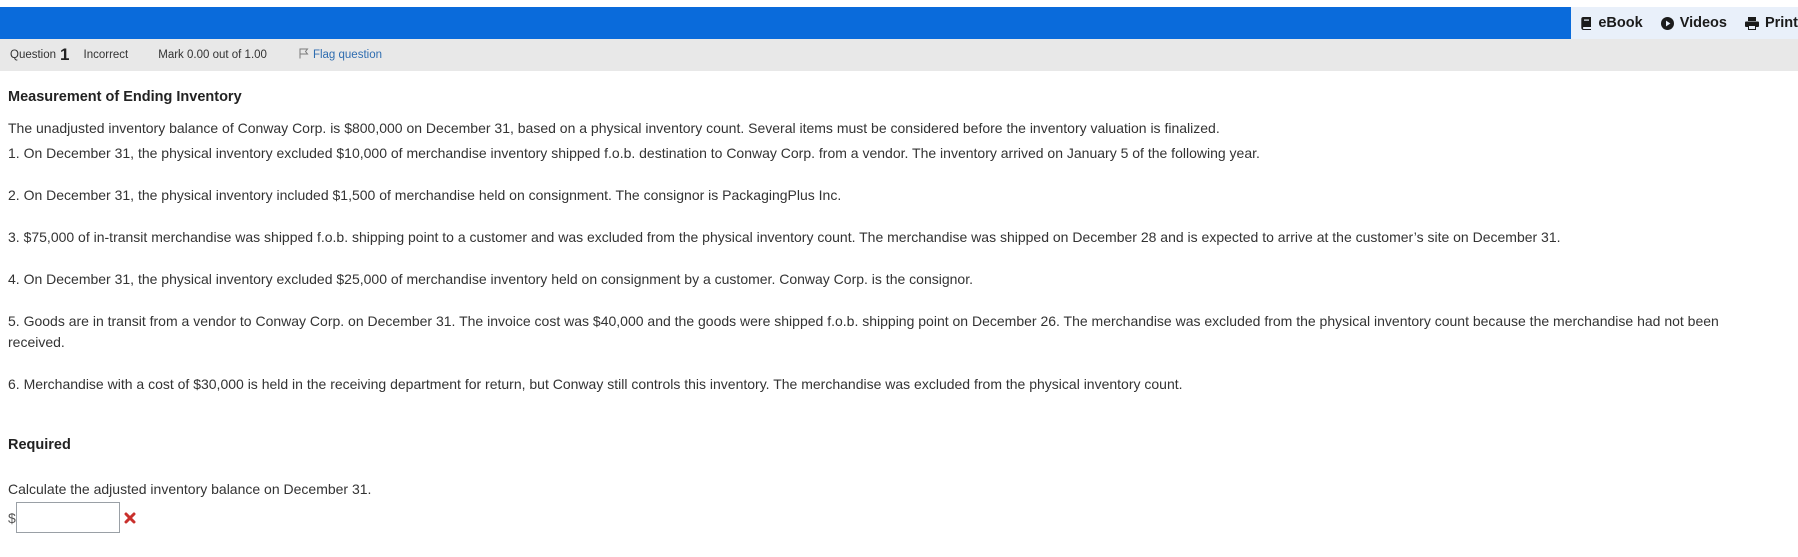 This screenshot has width=1798, height=557. What do you see at coordinates (1751, 23) in the screenshot?
I see `printer-icon` at bounding box center [1751, 23].